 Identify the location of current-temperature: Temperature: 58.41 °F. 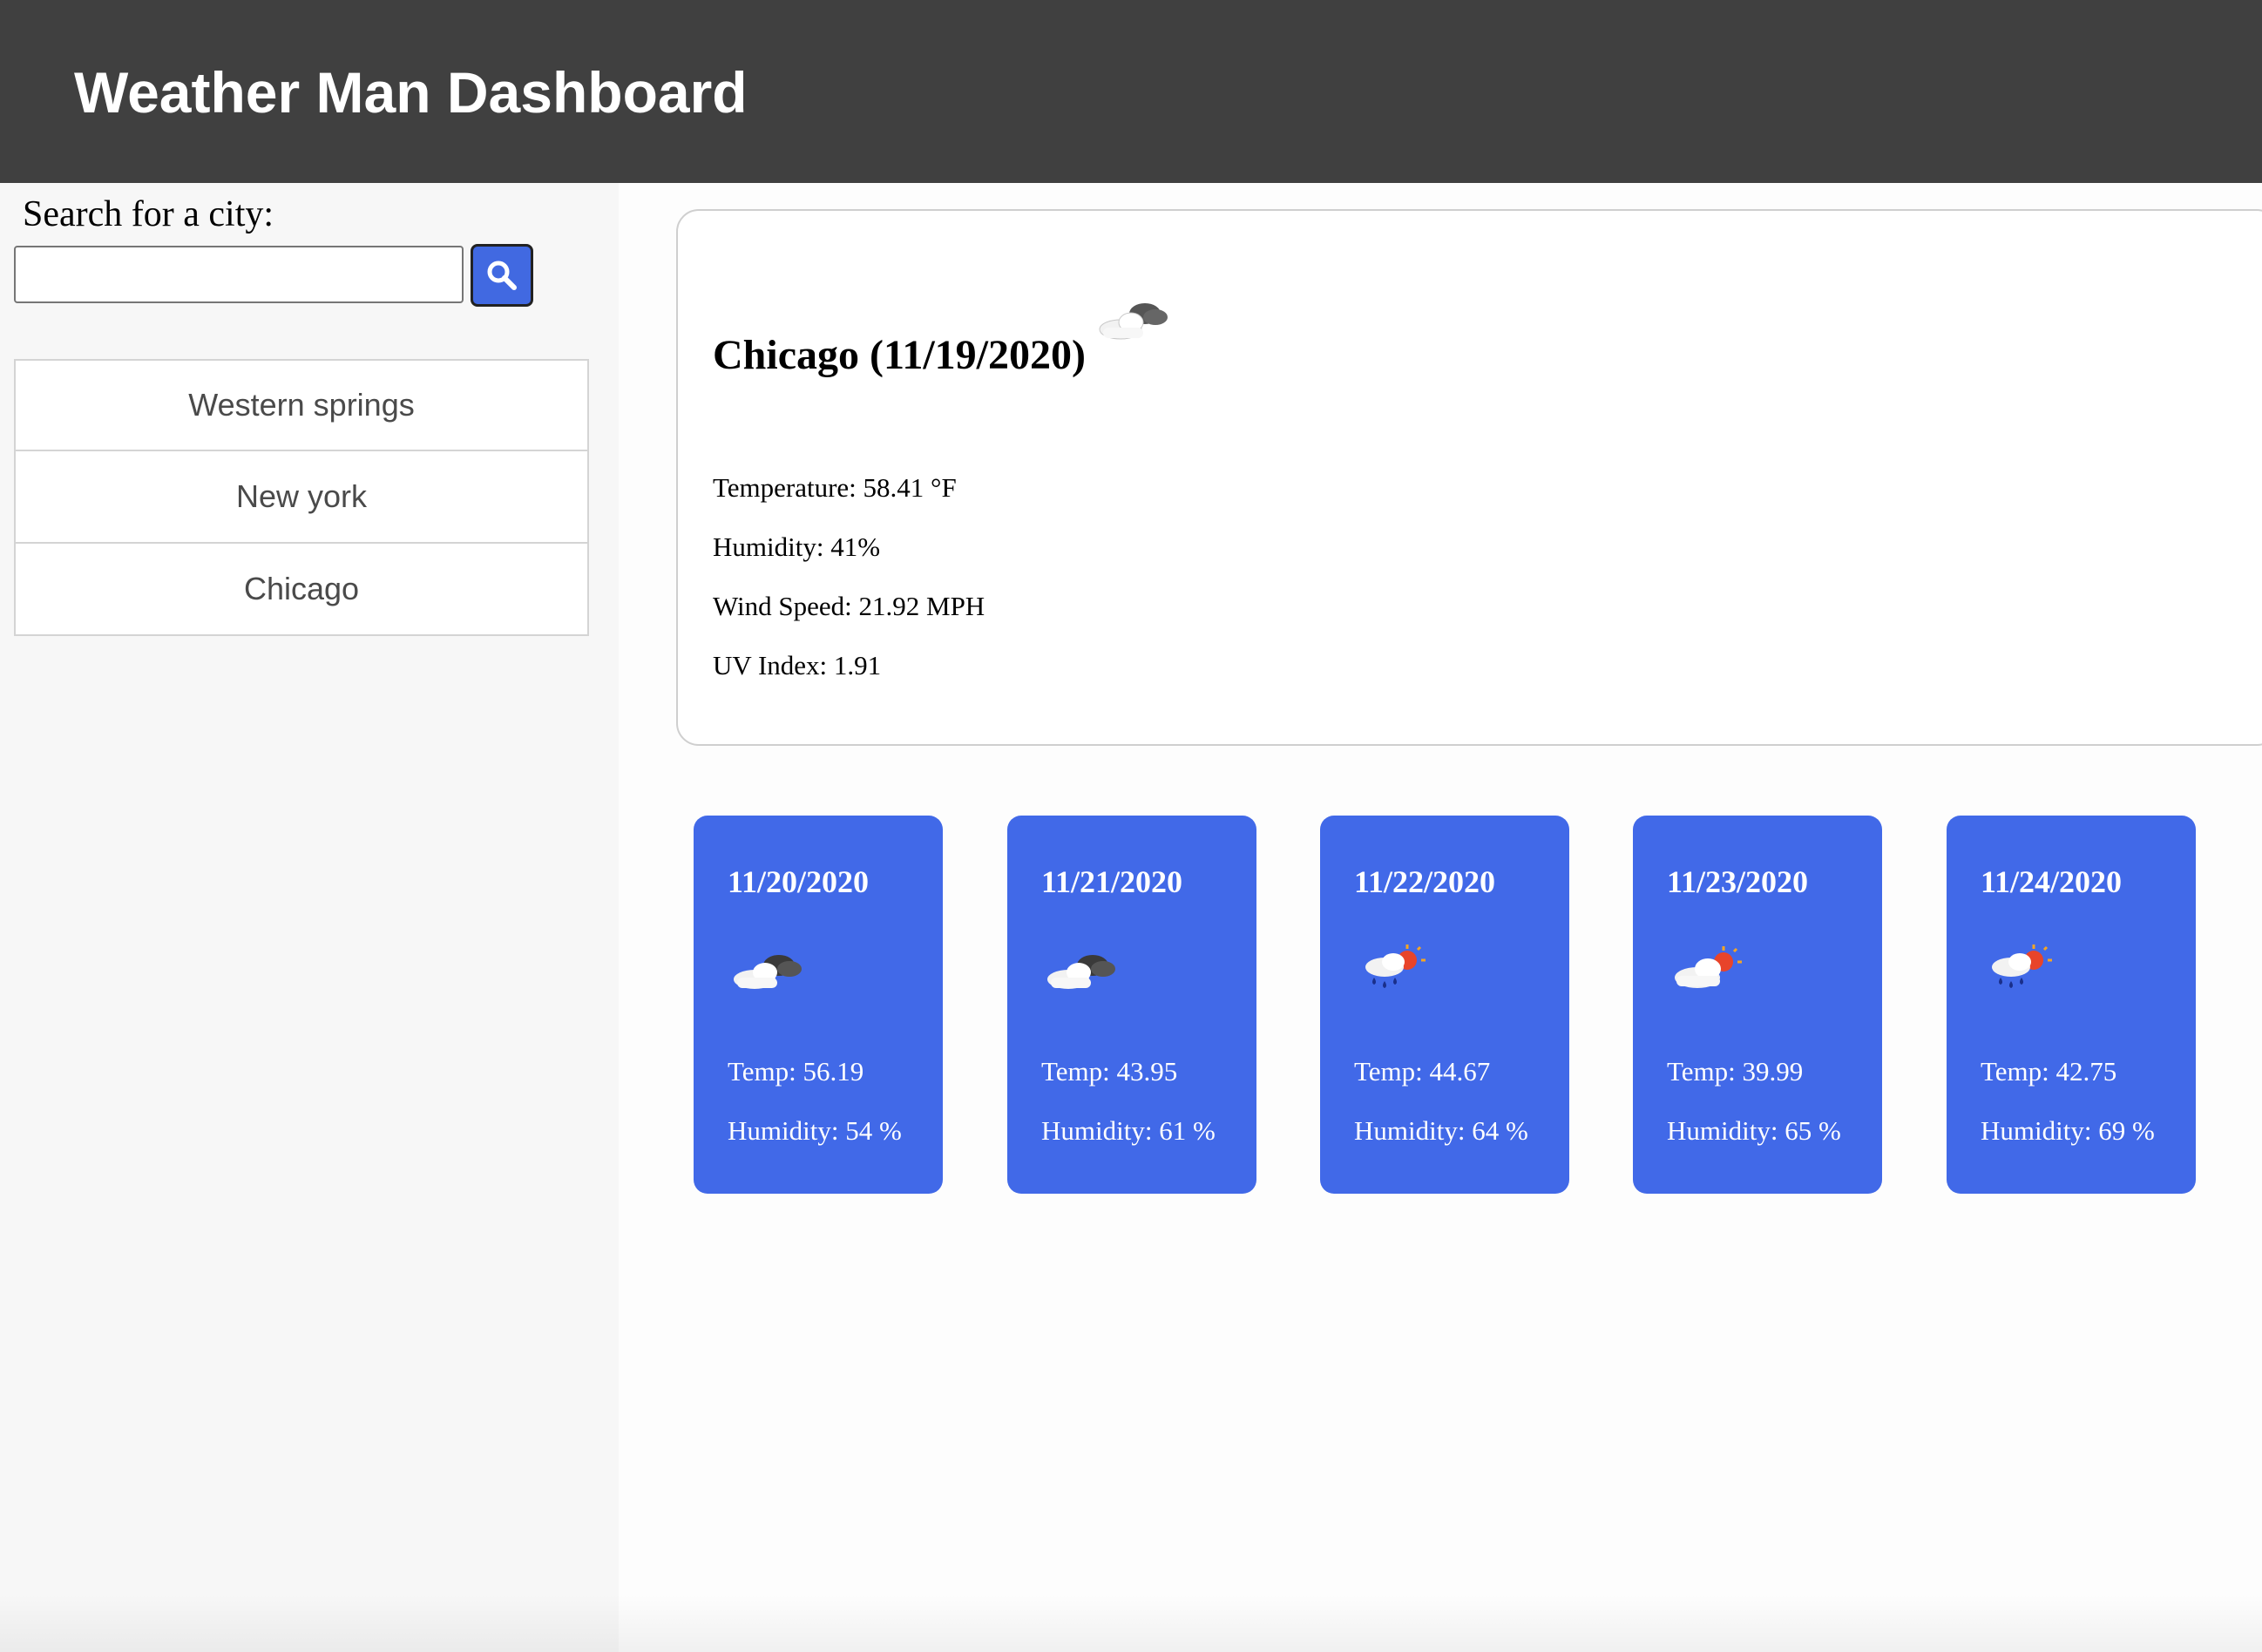
(835, 487).